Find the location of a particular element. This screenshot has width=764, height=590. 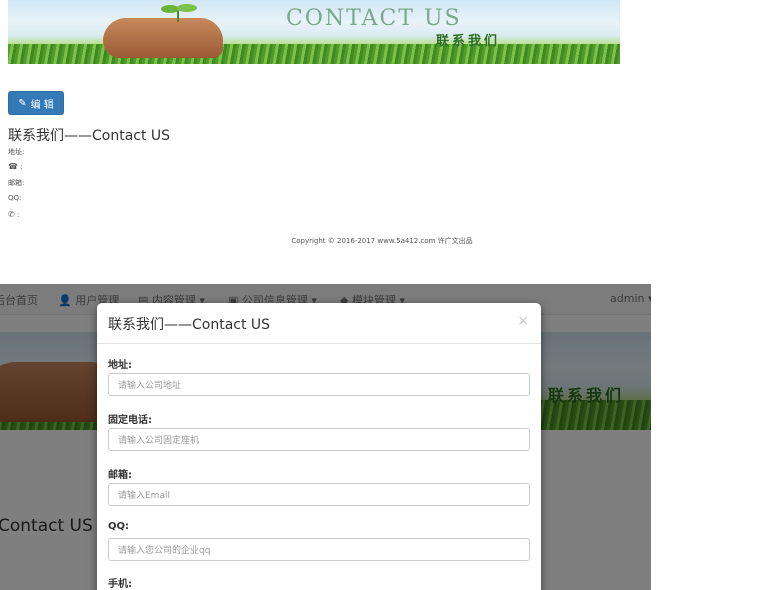

address-input: 请输入公司地址 is located at coordinates (319, 384).